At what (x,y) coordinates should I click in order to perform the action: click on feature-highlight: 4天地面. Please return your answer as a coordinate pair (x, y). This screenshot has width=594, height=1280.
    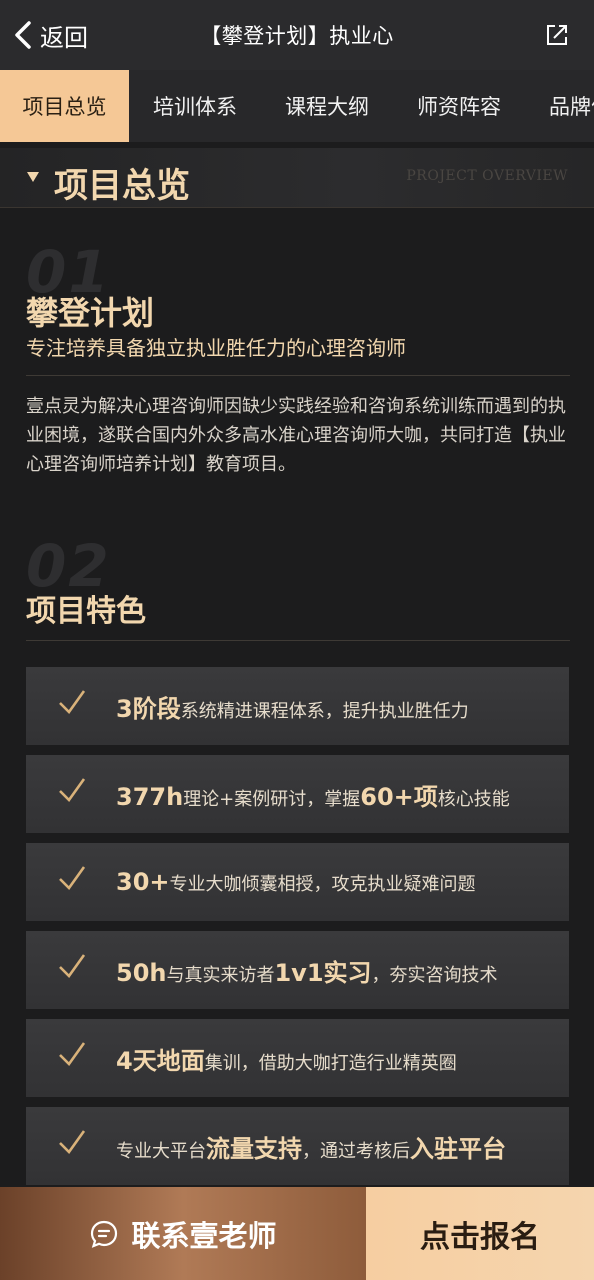
    Looking at the image, I should click on (160, 1060).